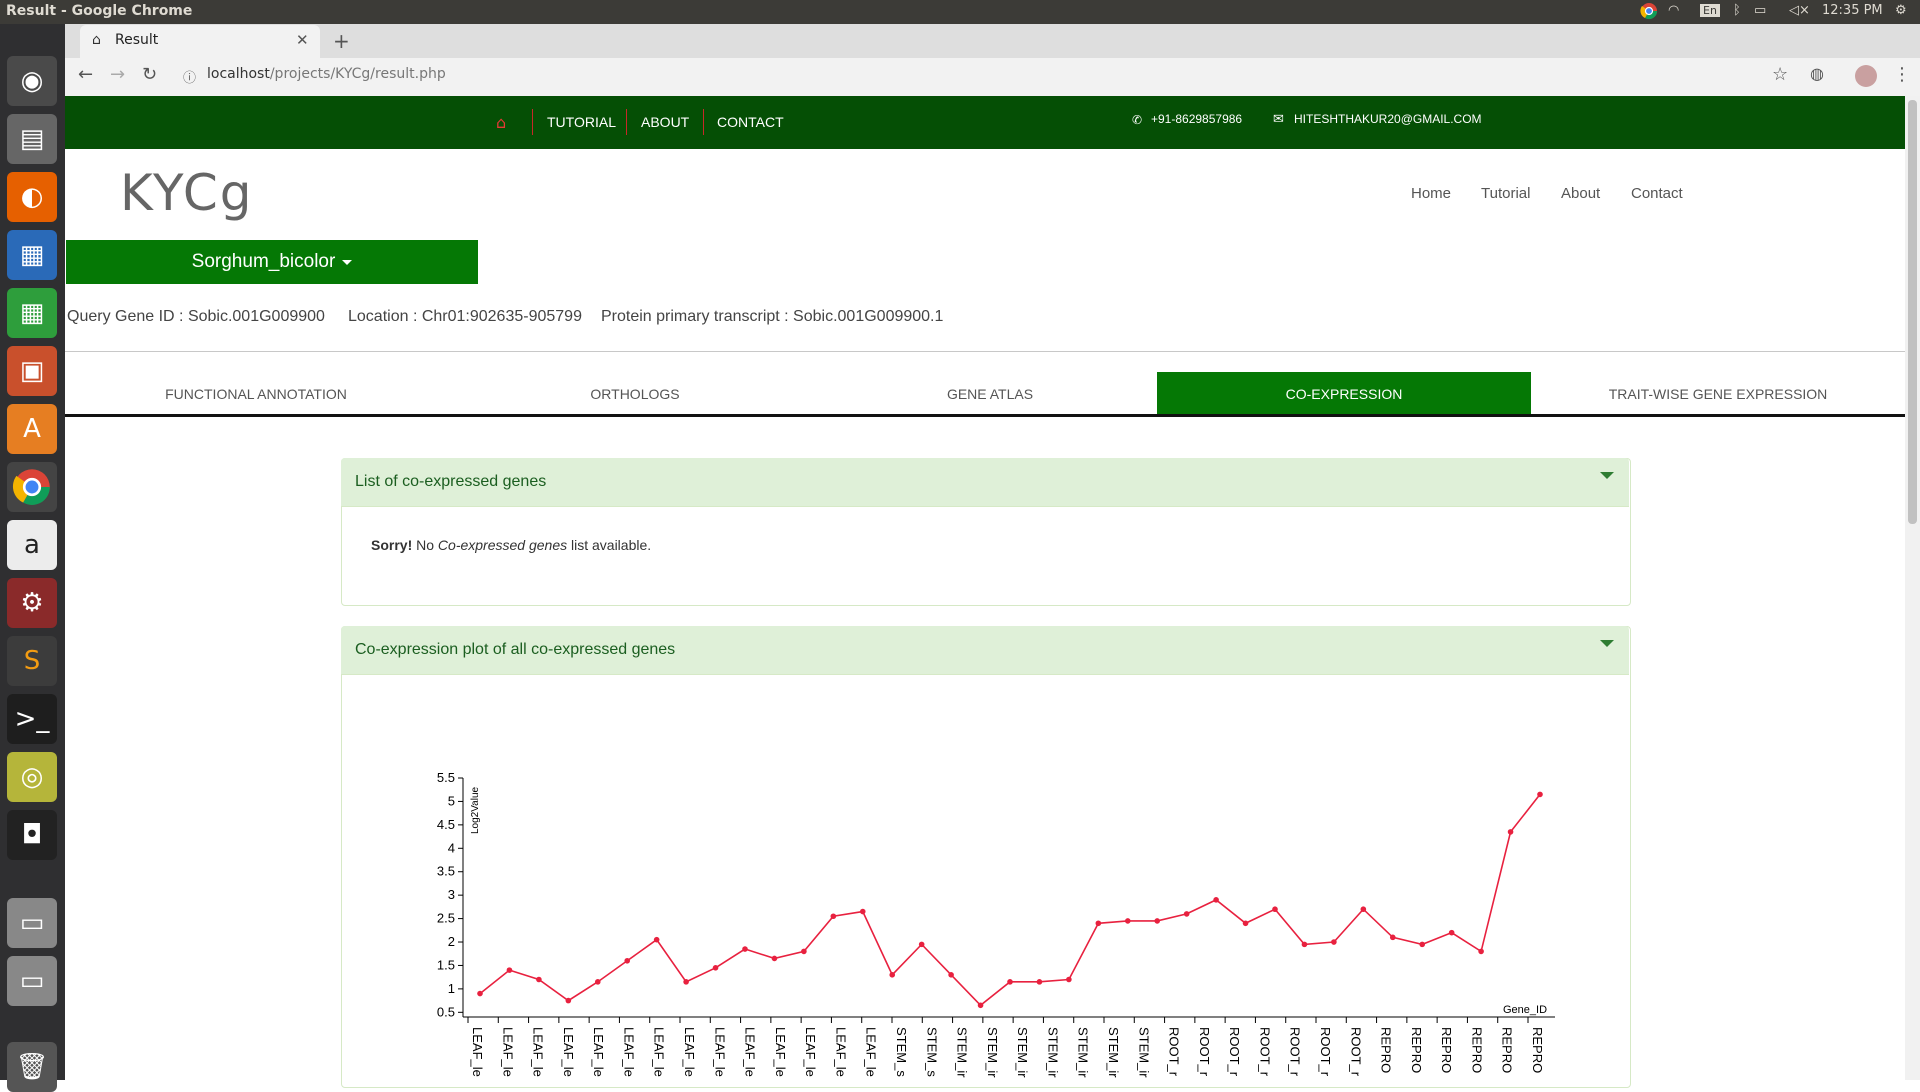 The image size is (1920, 1092). I want to click on home-icon: ⌂, so click(501, 122).